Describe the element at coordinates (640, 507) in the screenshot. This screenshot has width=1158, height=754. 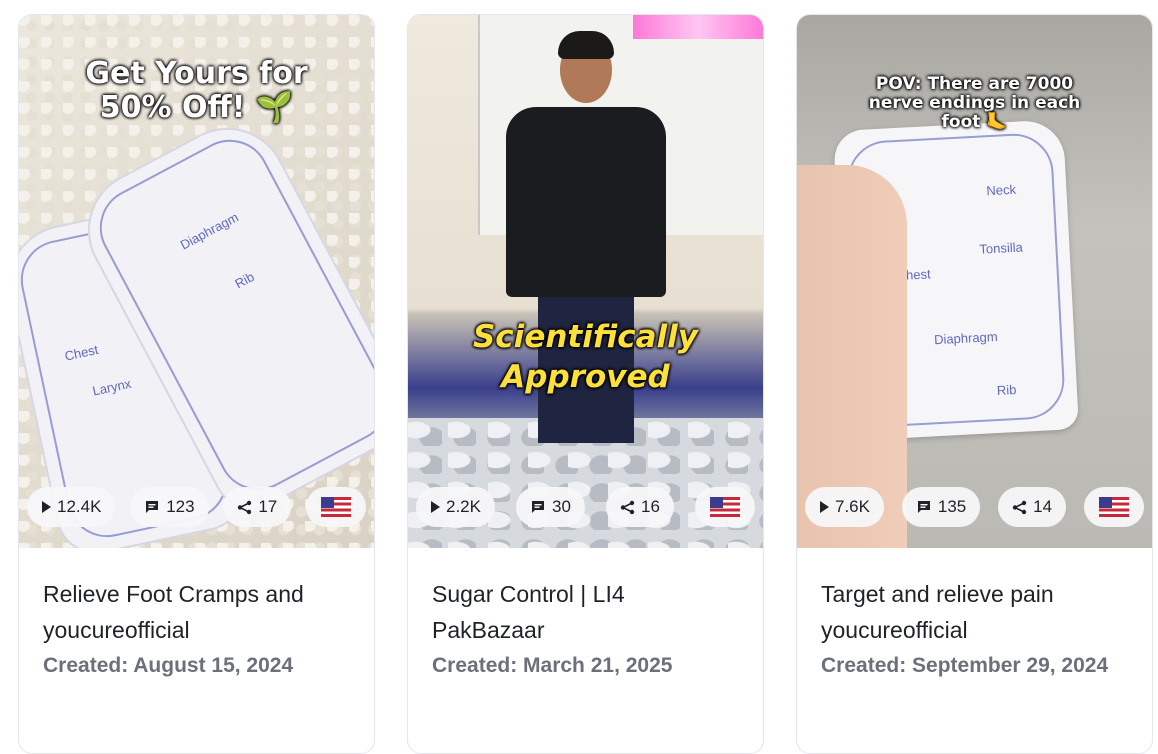
I see `shares-pill: 16` at that location.